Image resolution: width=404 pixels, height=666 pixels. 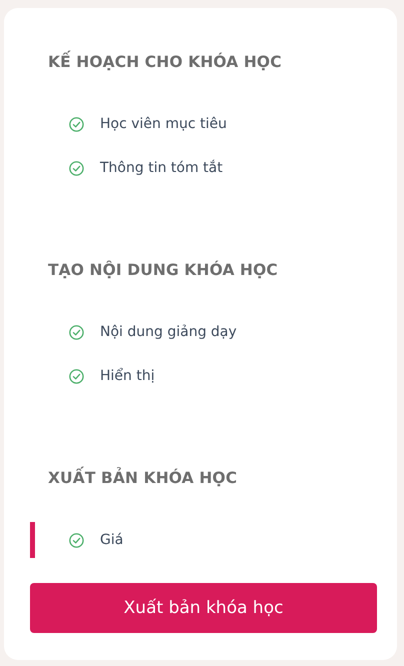 I want to click on nav-item: Nội dung giảng dạy, so click(x=203, y=332).